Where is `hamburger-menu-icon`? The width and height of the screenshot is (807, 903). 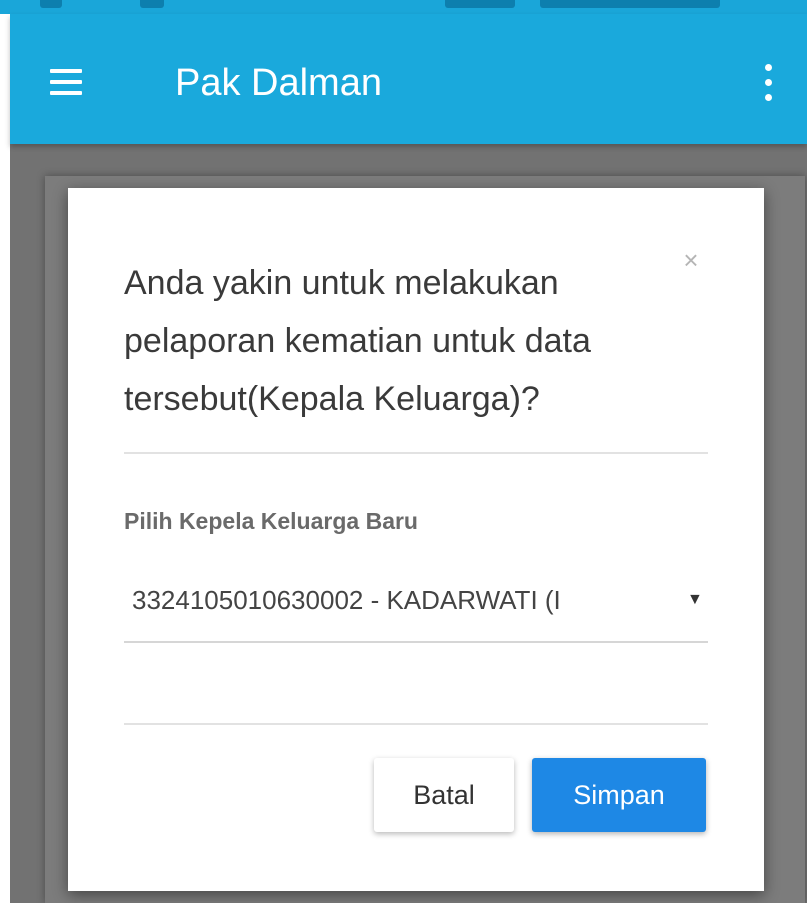
hamburger-menu-icon is located at coordinates (66, 82).